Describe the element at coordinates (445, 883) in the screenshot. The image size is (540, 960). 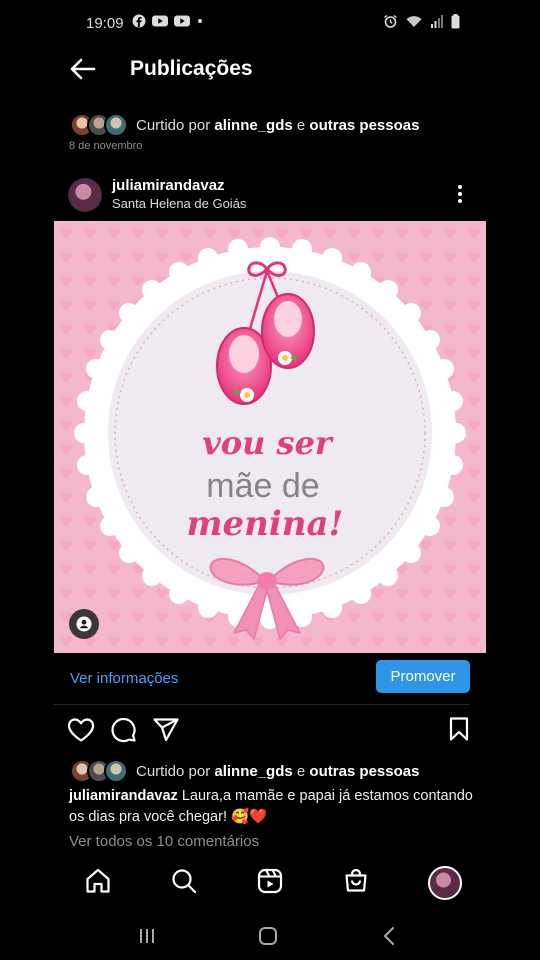
I see `profile-avatar-tab` at that location.